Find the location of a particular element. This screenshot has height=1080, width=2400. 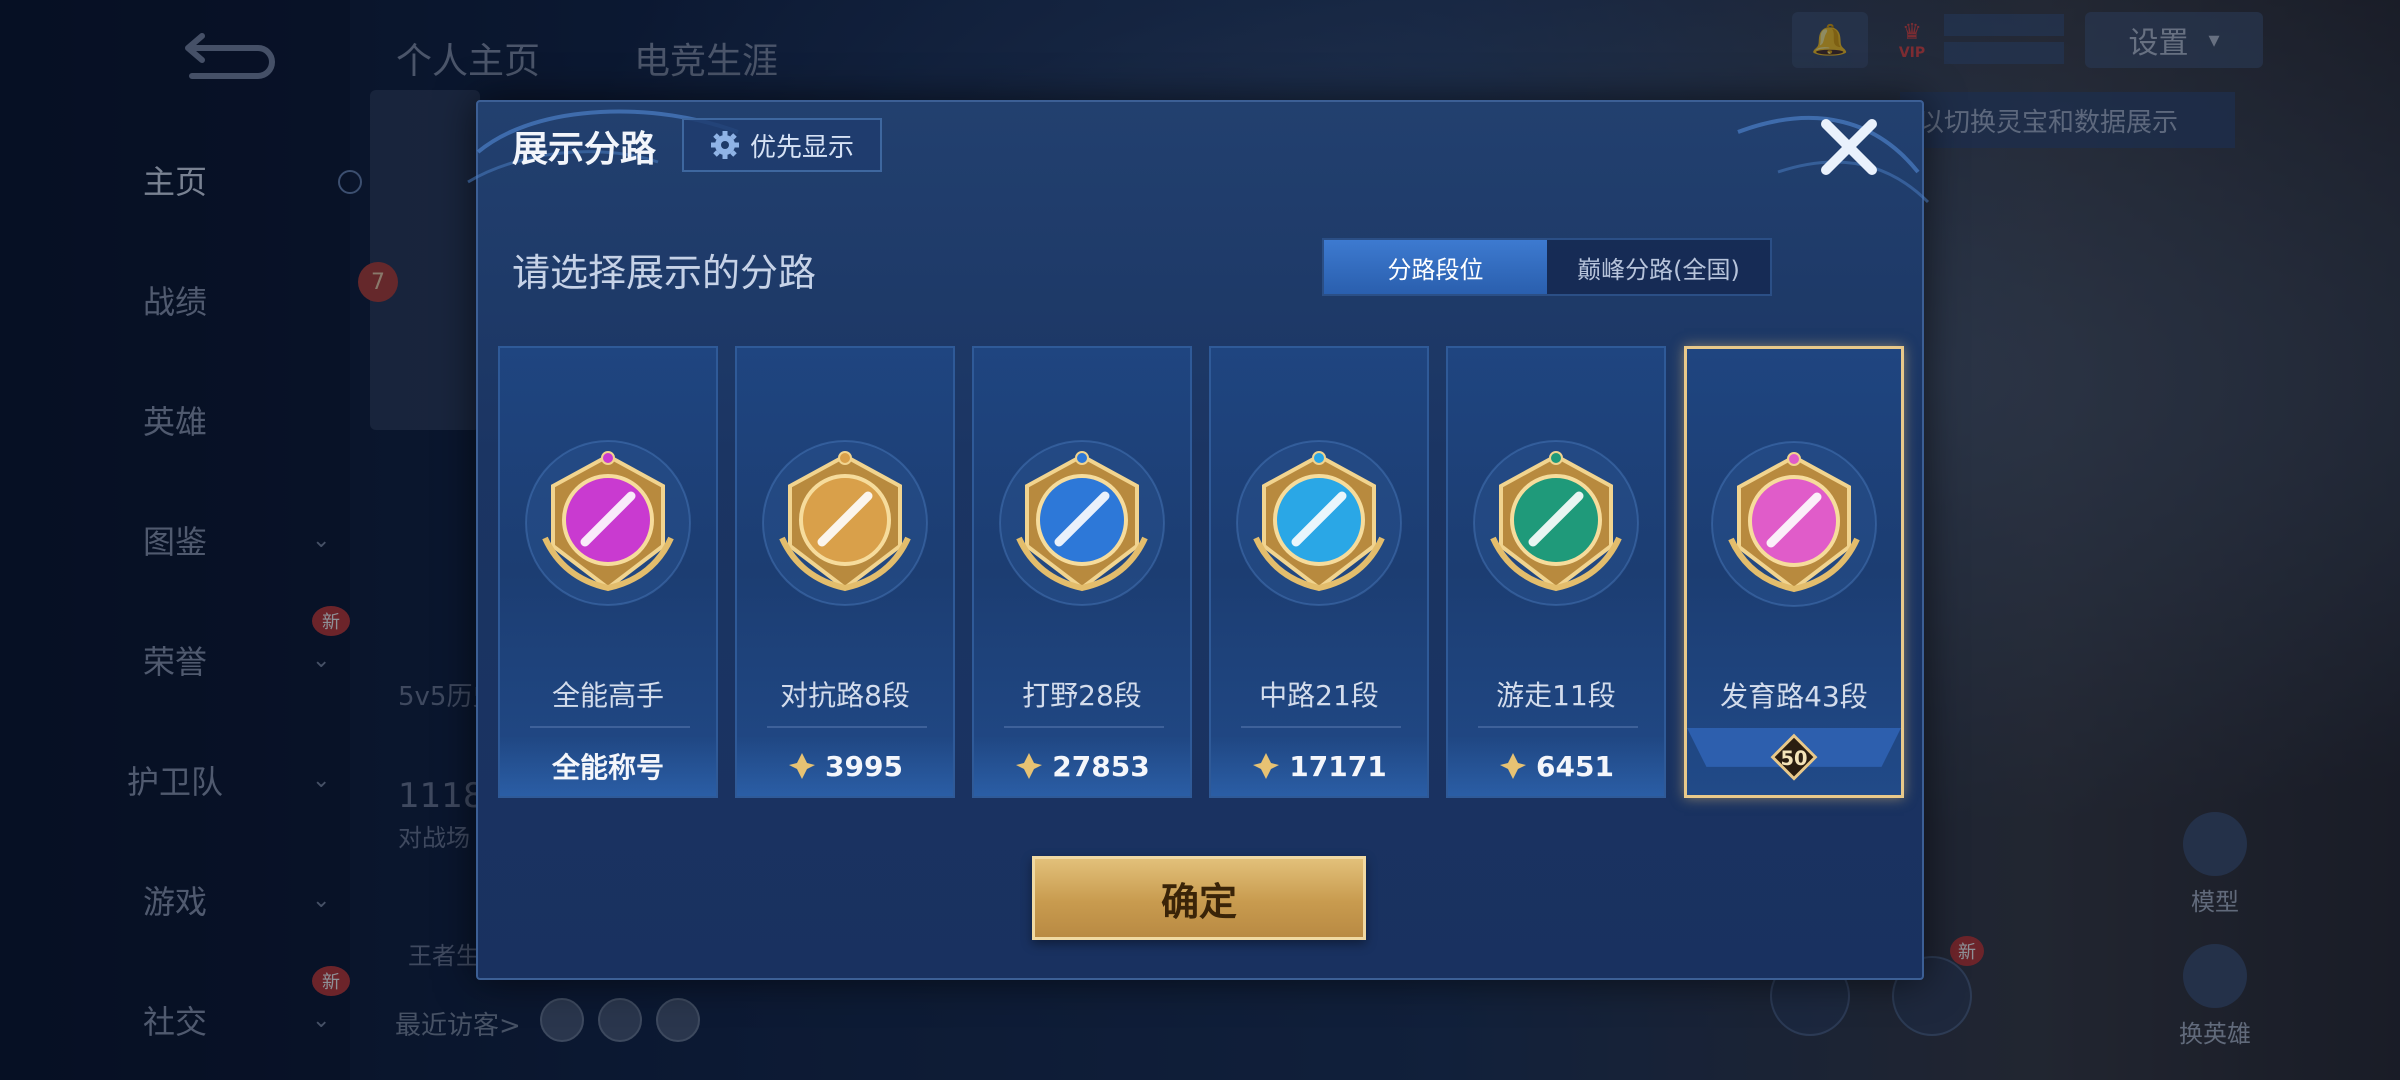

gear-icon is located at coordinates (724, 145).